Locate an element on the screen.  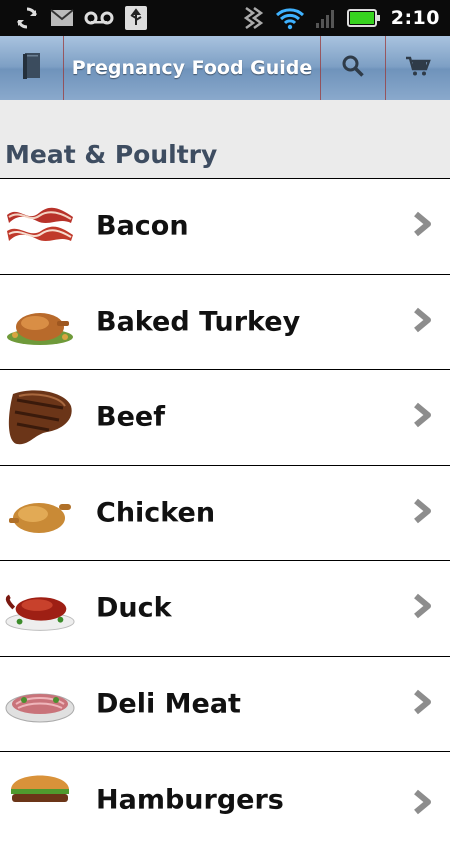
sync-icon is located at coordinates (27, 18).